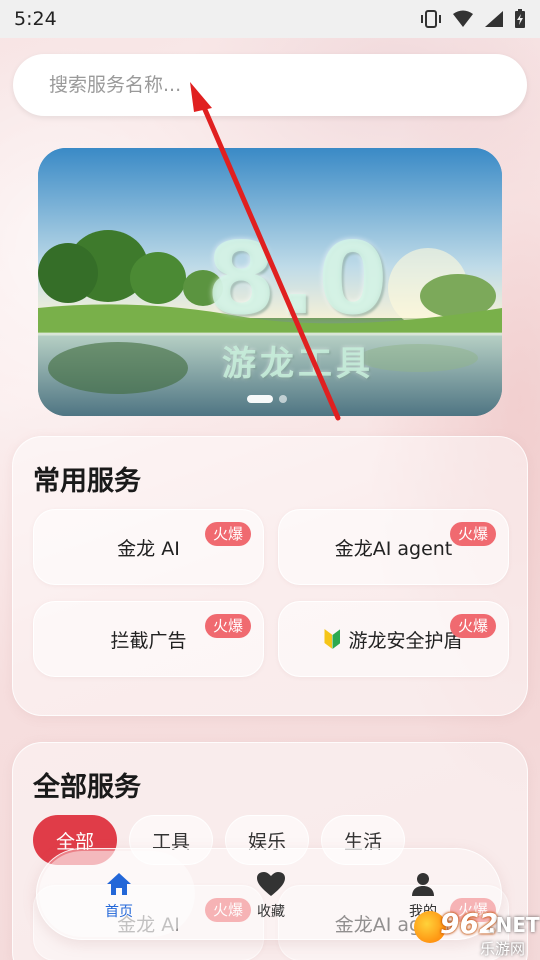 This screenshot has width=540, height=960. What do you see at coordinates (271, 884) in the screenshot?
I see `heart-icon` at bounding box center [271, 884].